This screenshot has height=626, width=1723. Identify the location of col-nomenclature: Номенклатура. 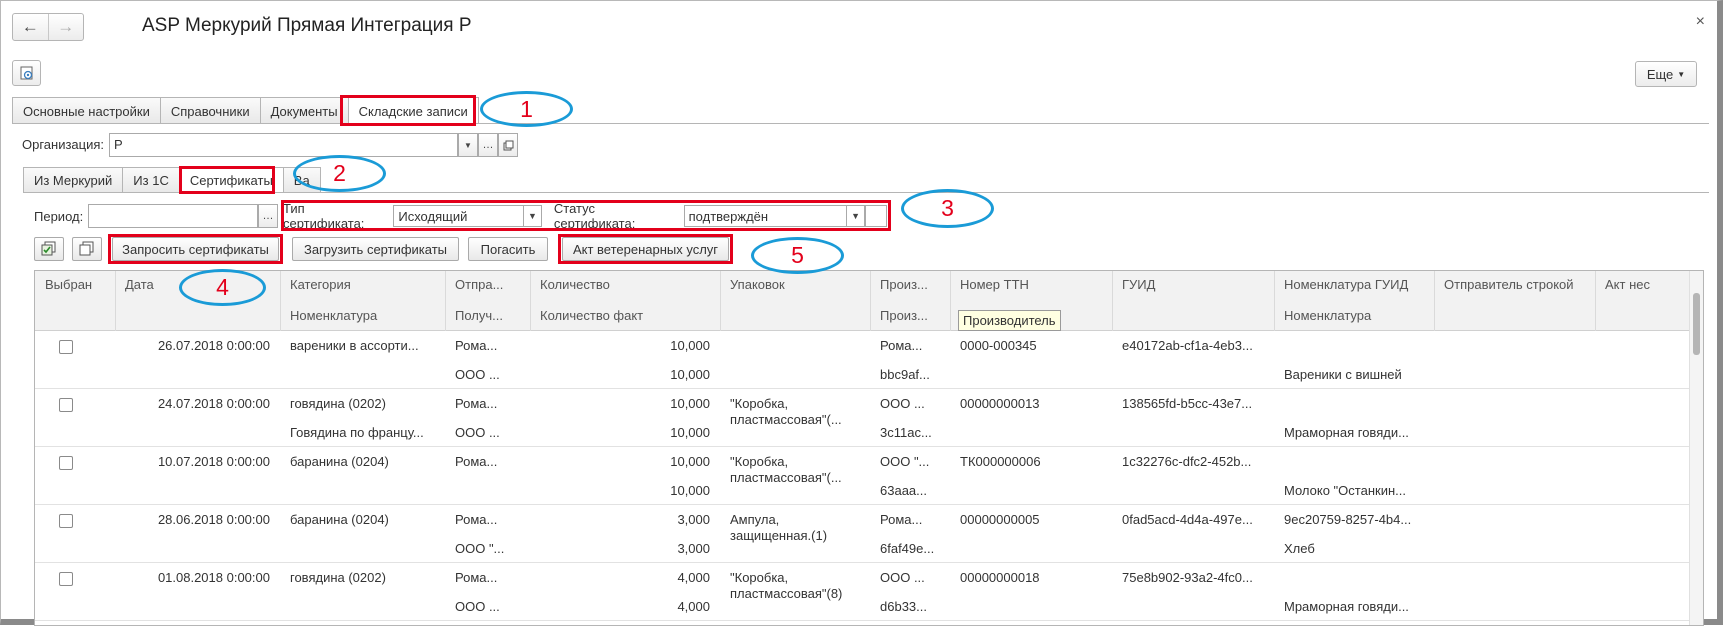
(362, 315).